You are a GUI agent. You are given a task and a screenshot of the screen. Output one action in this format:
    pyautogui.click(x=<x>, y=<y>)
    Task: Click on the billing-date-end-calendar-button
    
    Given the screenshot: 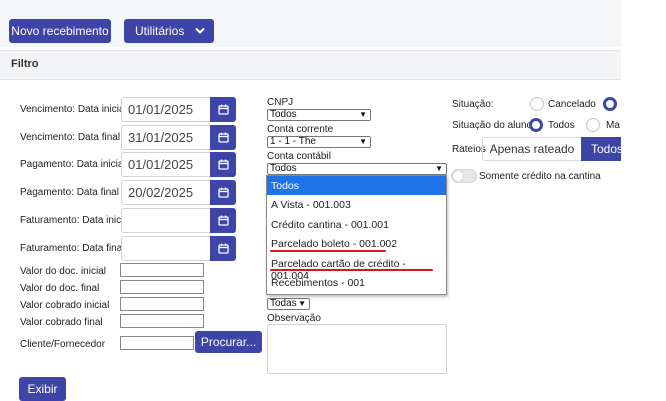 What is the action you would take?
    pyautogui.click(x=223, y=248)
    